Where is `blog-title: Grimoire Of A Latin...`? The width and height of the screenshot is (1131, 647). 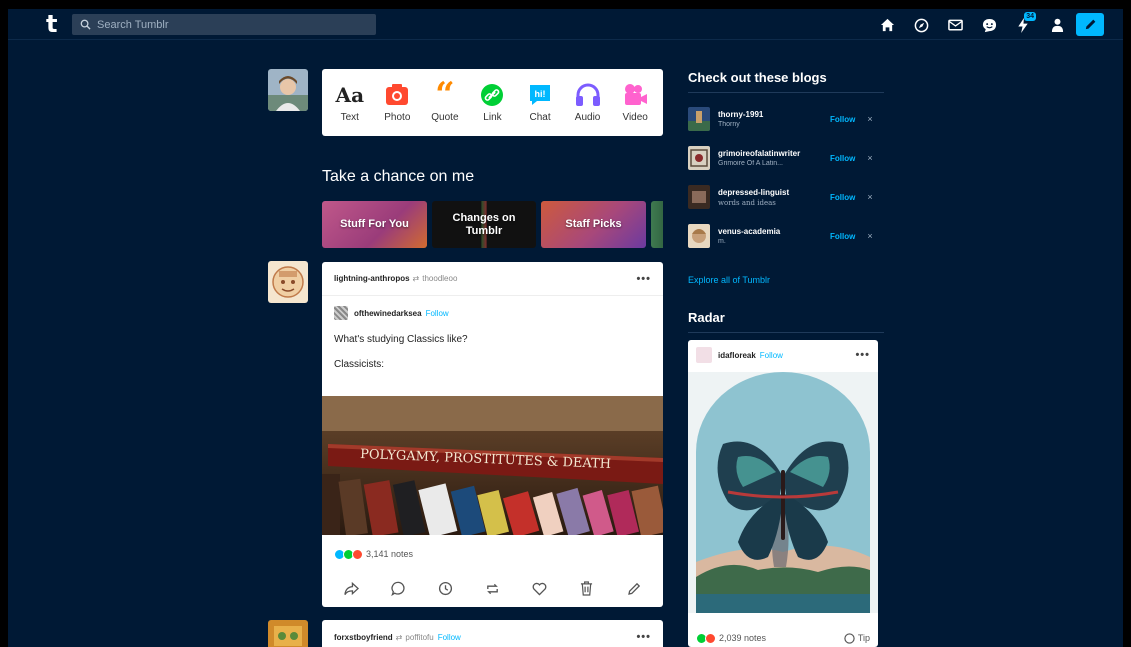 blog-title: Grimoire Of A Latin... is located at coordinates (750, 163).